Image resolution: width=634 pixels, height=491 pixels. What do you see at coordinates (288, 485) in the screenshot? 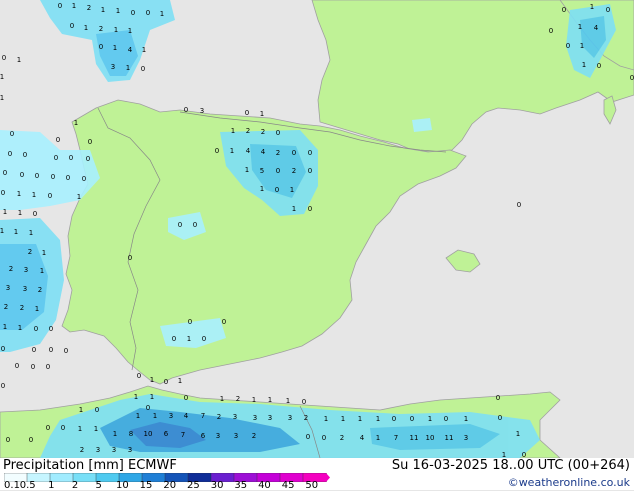
I see `legend-tick-label: 45` at bounding box center [288, 485].